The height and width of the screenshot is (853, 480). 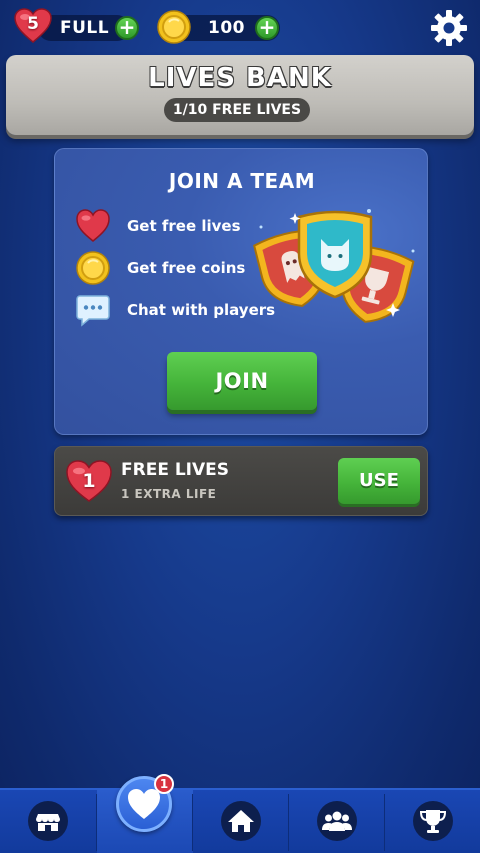 I want to click on shop-icon, so click(x=48, y=821).